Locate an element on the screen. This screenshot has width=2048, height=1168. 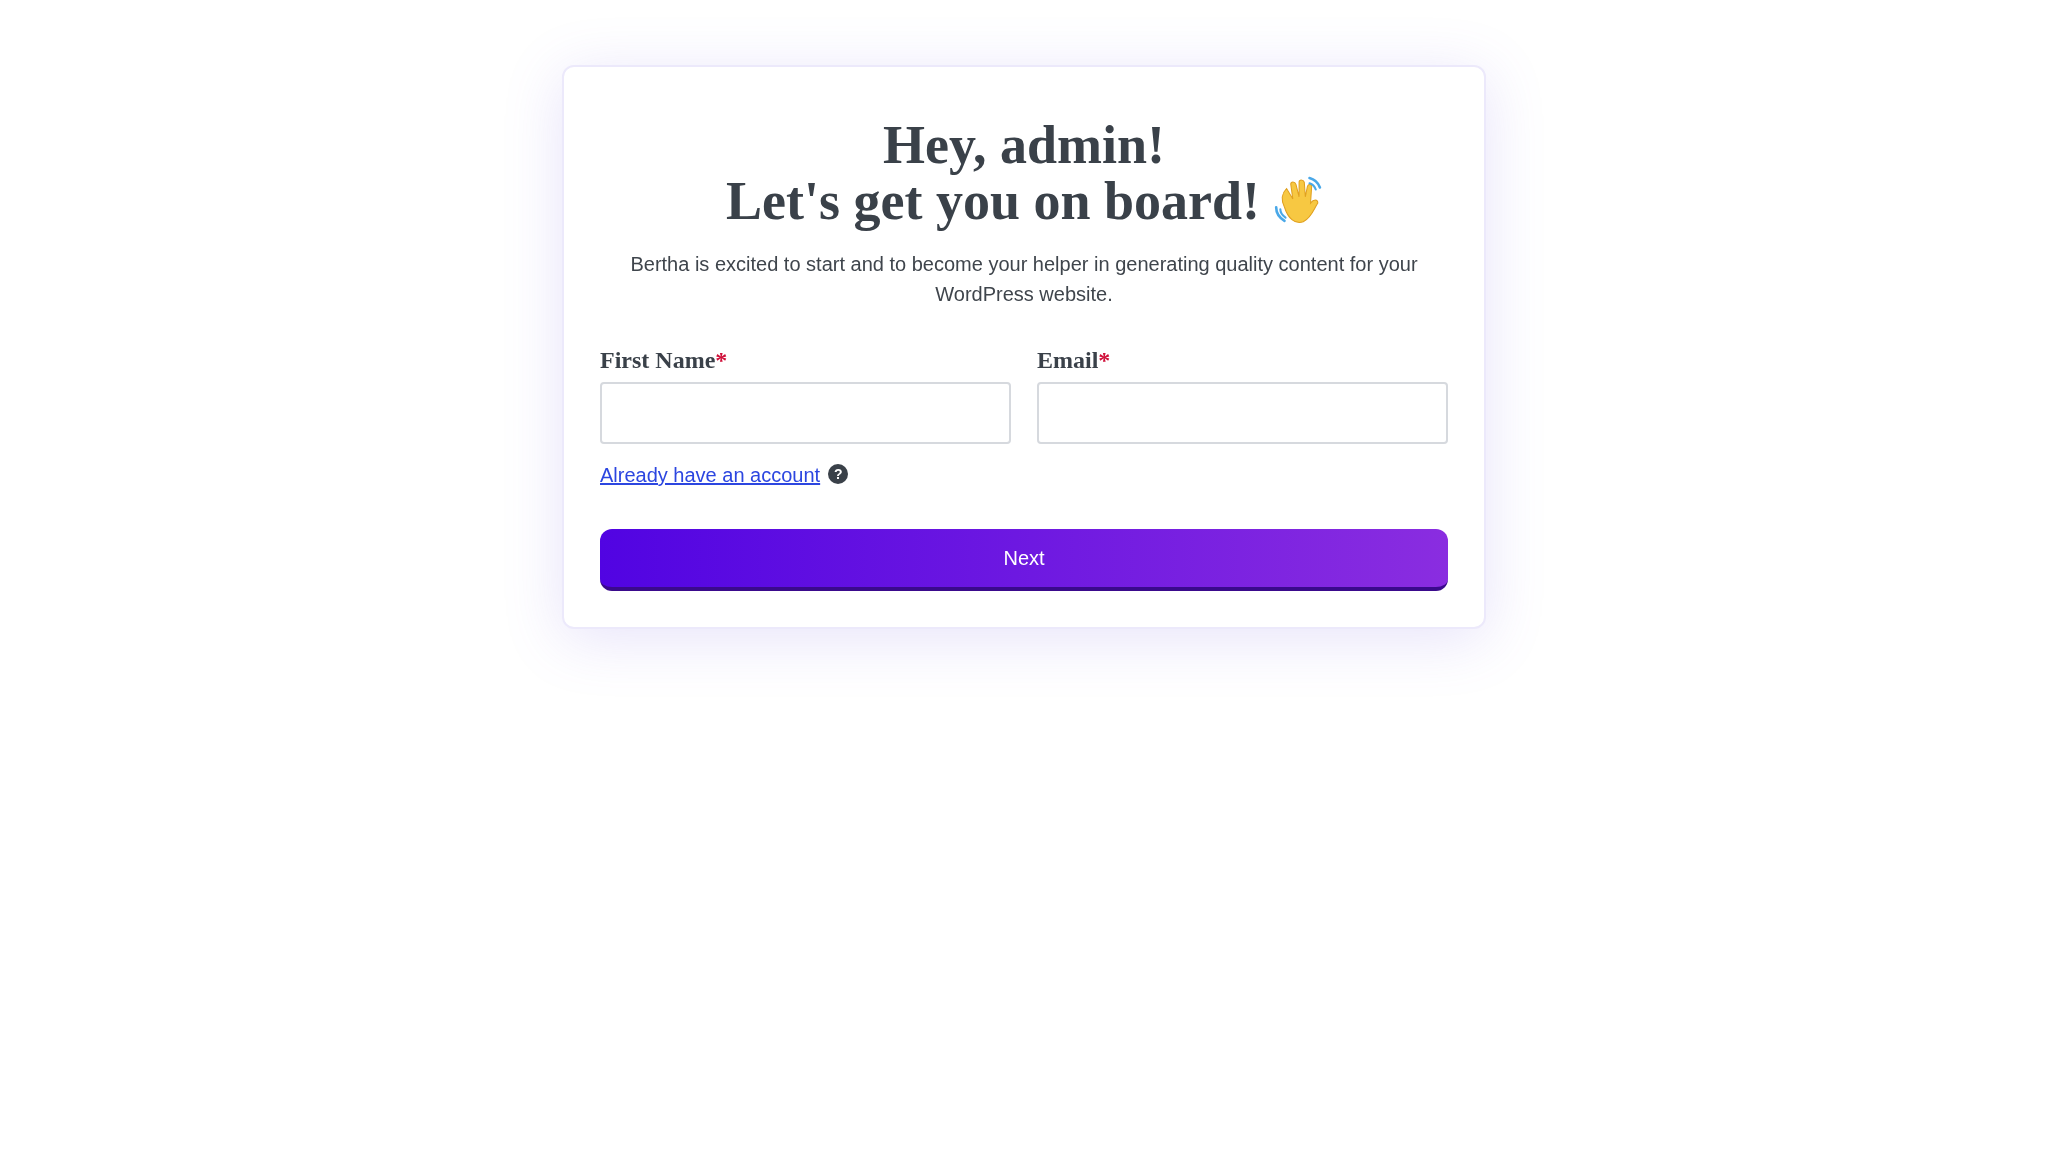
field-label: Email* is located at coordinates (1074, 360).